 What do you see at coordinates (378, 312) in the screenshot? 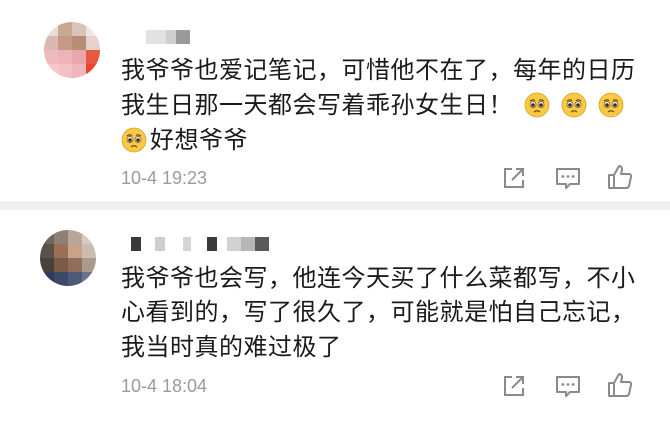
I see `comment-text-line: 心看到的，写了很久了，可能就是怕自己忘记，` at bounding box center [378, 312].